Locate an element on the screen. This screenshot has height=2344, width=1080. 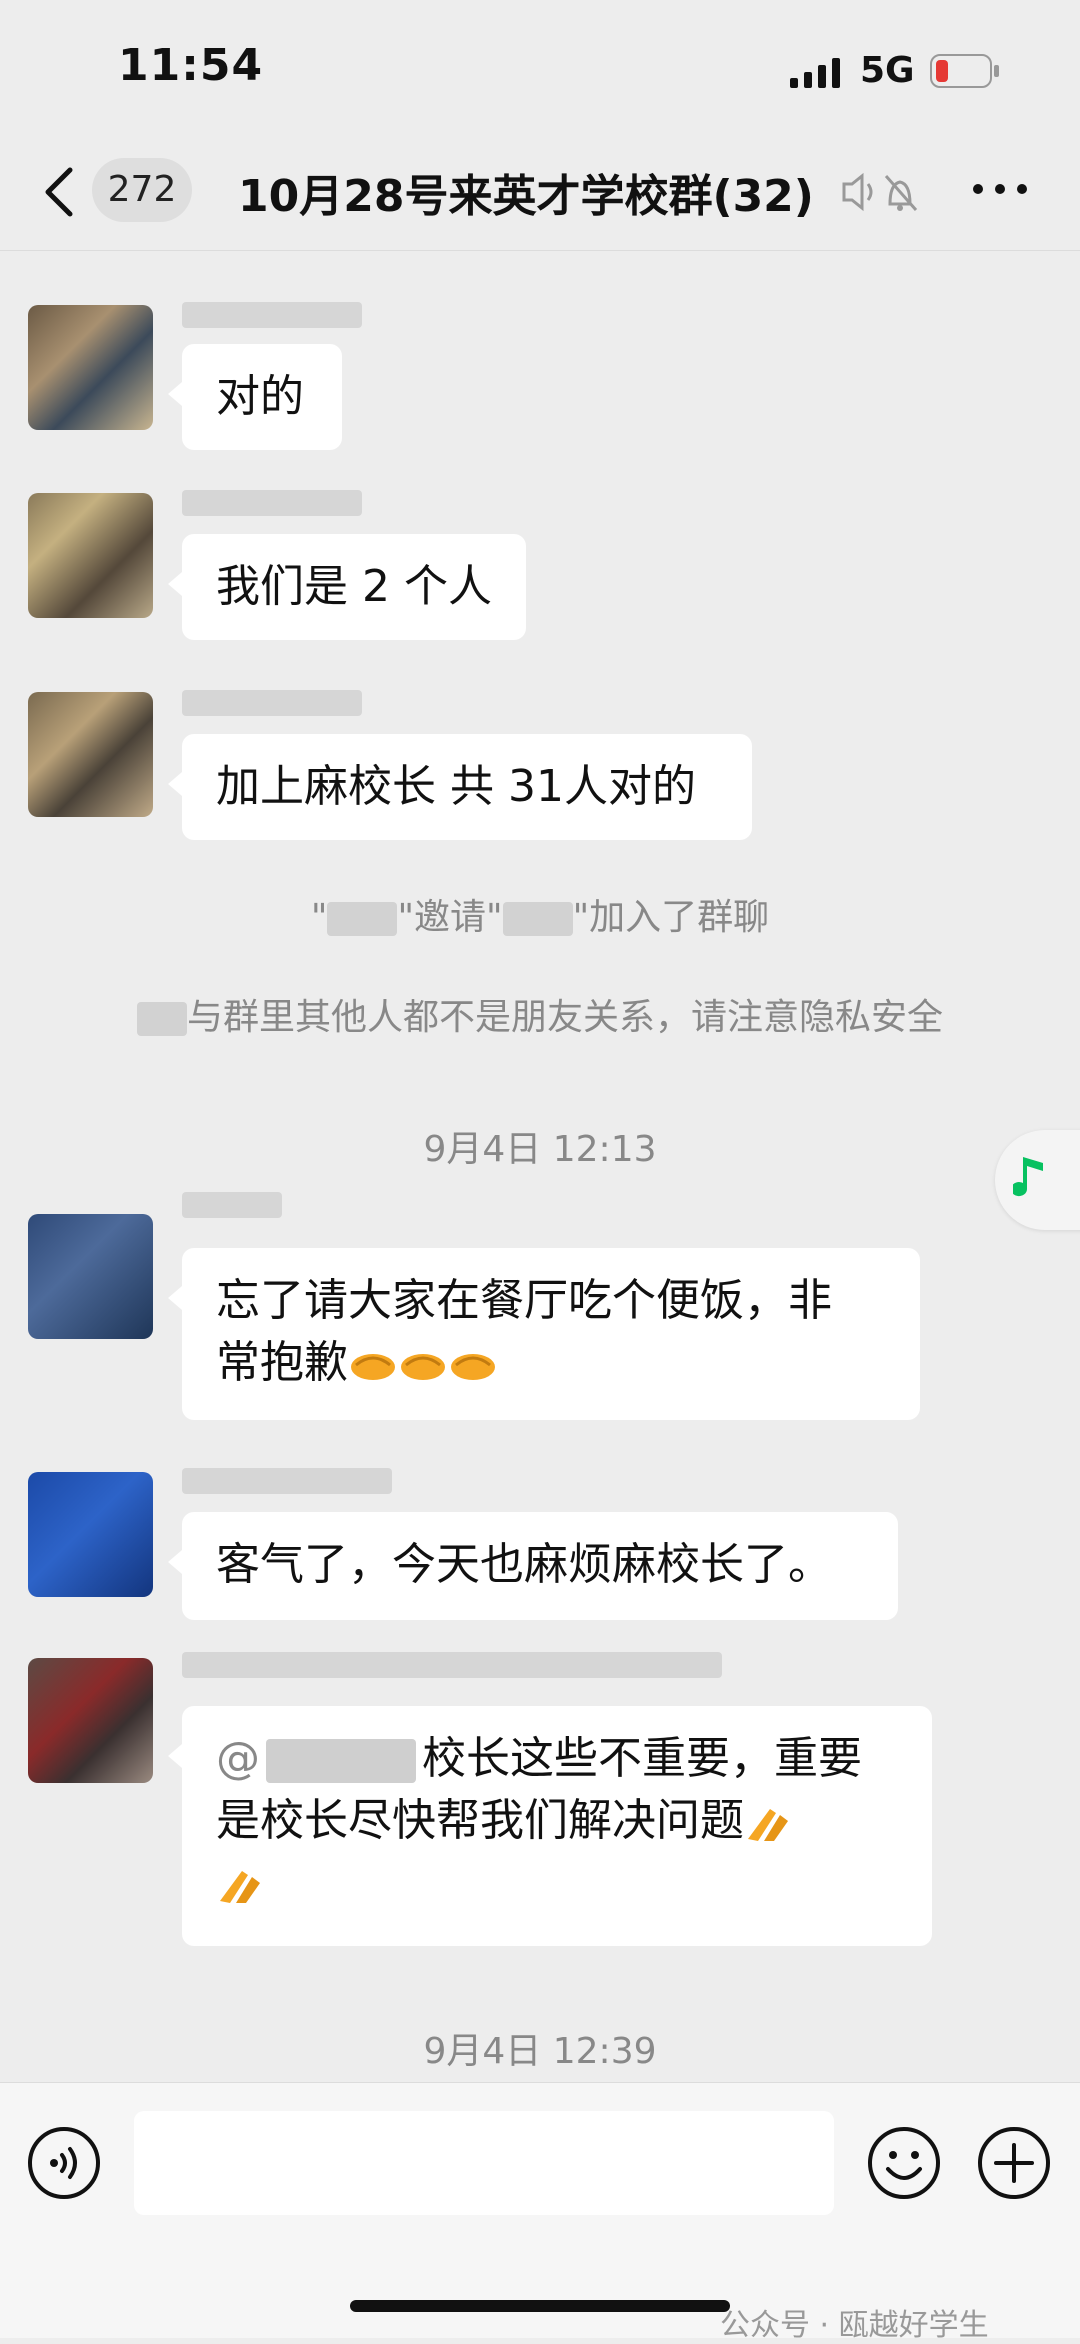
message-bubble: 忘了请大家在餐厅吃个便饭，非 常抱歉 is located at coordinates (544, 1334).